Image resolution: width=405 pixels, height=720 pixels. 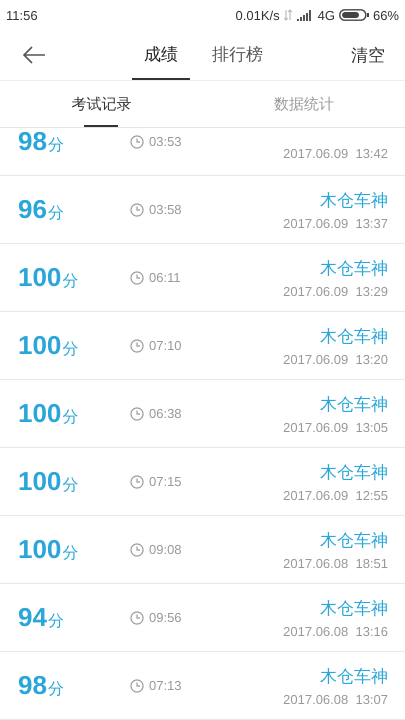 I want to click on record-date: 2017.06.09 13:37, so click(x=335, y=223).